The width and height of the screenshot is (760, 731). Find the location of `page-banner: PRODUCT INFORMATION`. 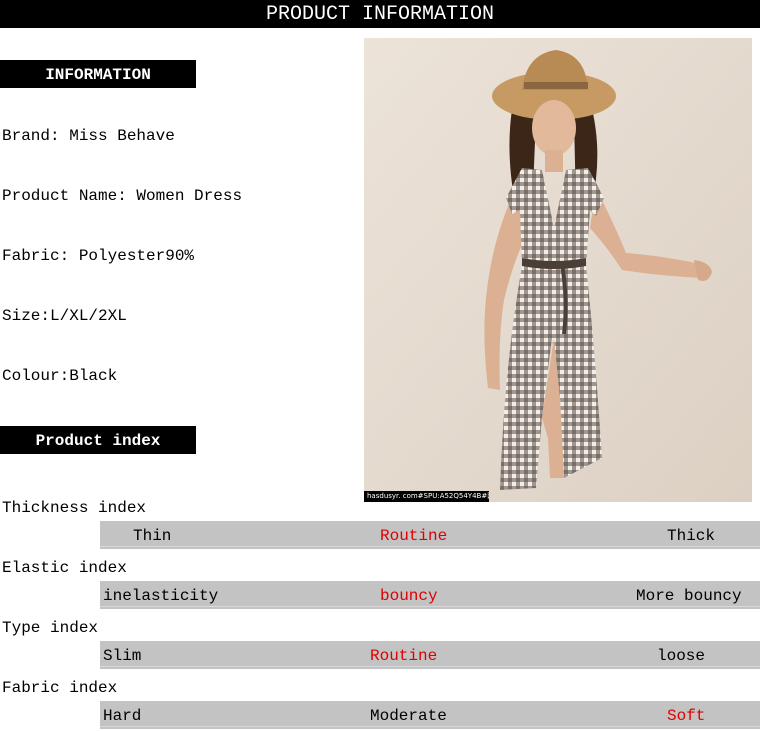

page-banner: PRODUCT INFORMATION is located at coordinates (380, 14).